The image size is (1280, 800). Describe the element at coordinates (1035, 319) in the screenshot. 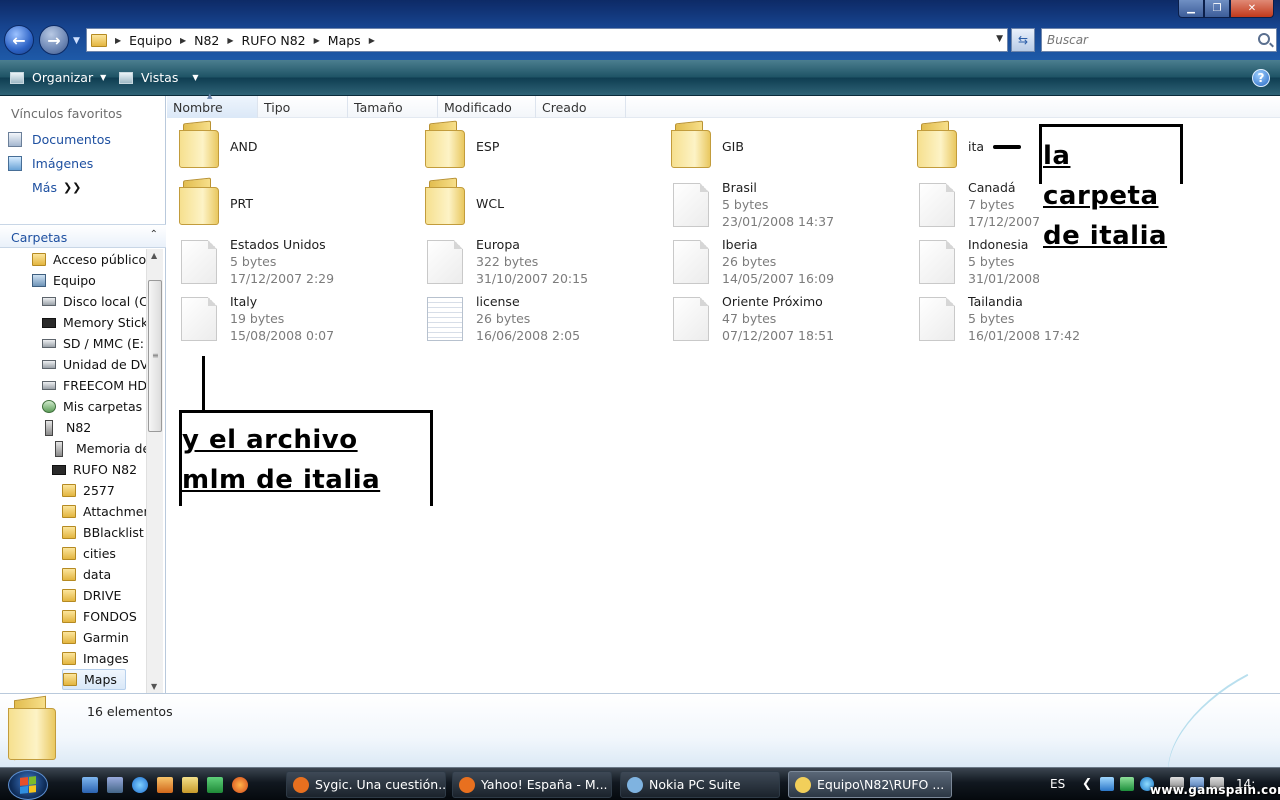

I see `file-item: Tailandia 5 bytes 16/01/2008 17:42` at that location.